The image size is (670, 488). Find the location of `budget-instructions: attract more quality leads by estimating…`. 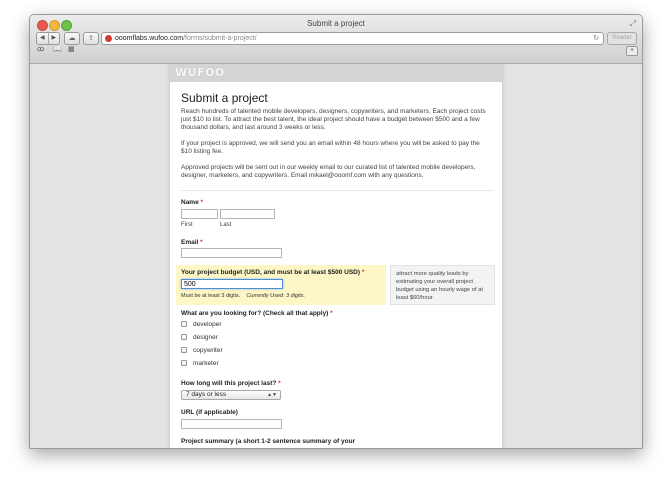

budget-instructions: attract more quality leads by estimating… is located at coordinates (442, 285).